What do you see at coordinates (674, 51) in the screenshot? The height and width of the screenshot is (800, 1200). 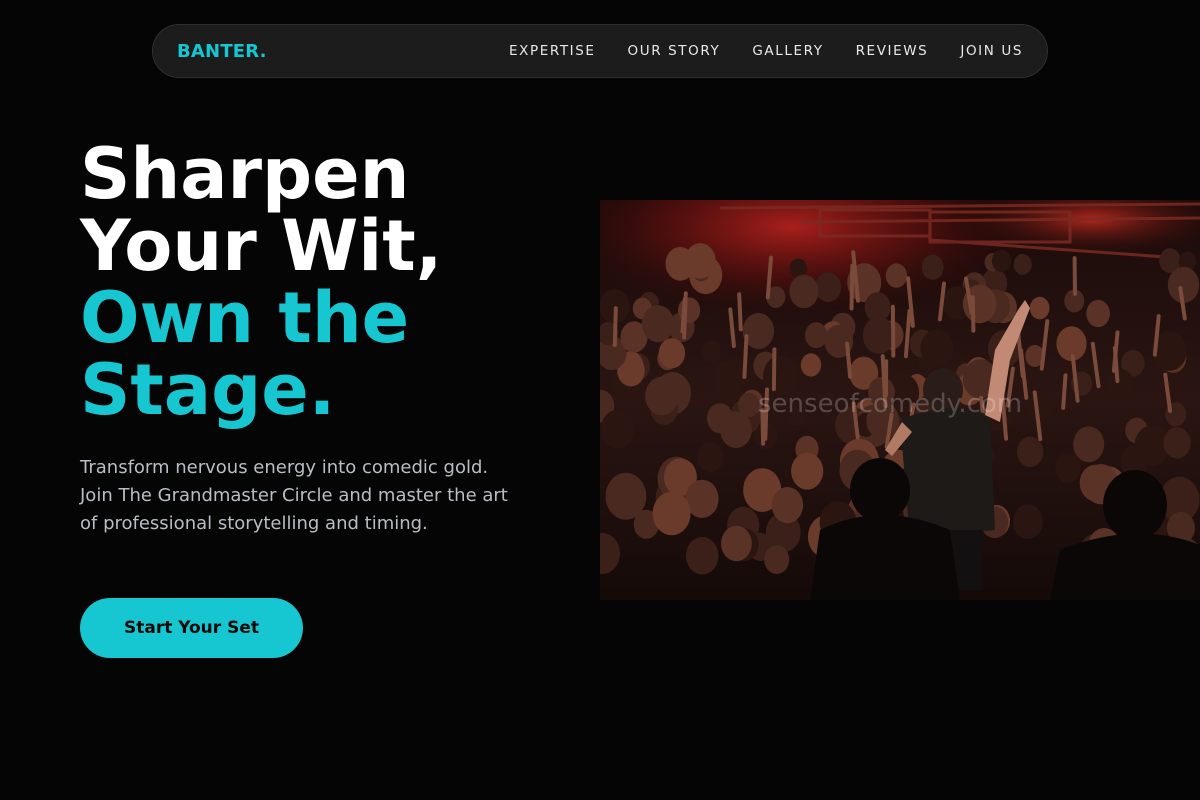 I see `nav-link-our-story: OUR STORY` at bounding box center [674, 51].